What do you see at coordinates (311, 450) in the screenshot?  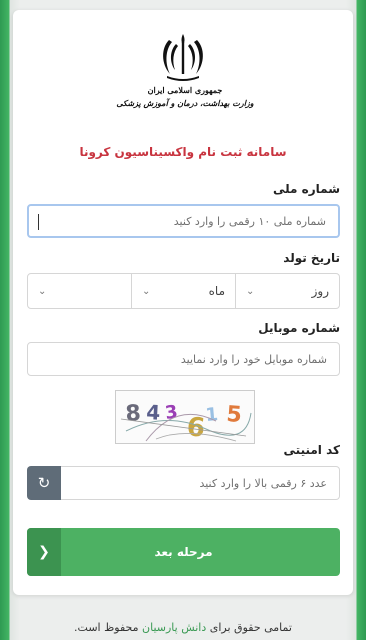 I see `security-code-label: کد امنیتی` at bounding box center [311, 450].